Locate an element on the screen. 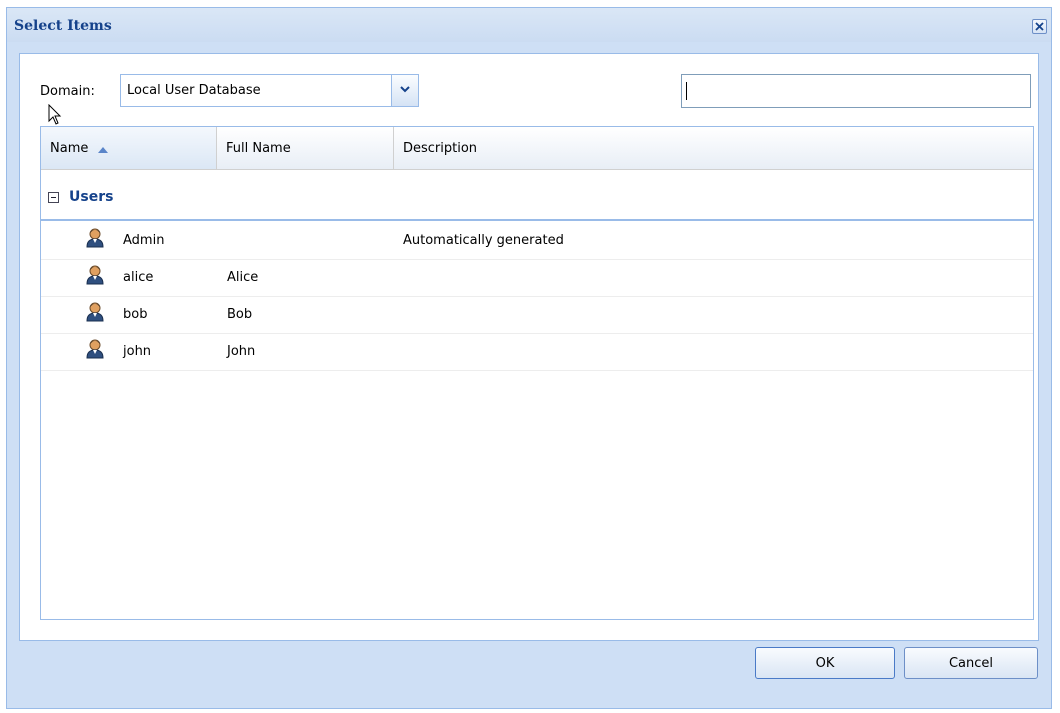 The width and height of the screenshot is (1060, 713). group-header-users: Users is located at coordinates (537, 200).